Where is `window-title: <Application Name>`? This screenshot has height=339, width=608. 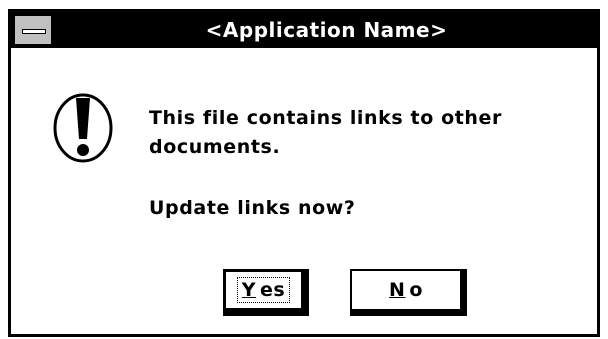 window-title: <Application Name> is located at coordinates (326, 30).